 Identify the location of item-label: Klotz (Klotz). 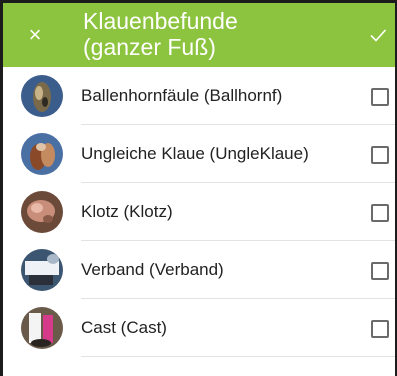
(127, 211).